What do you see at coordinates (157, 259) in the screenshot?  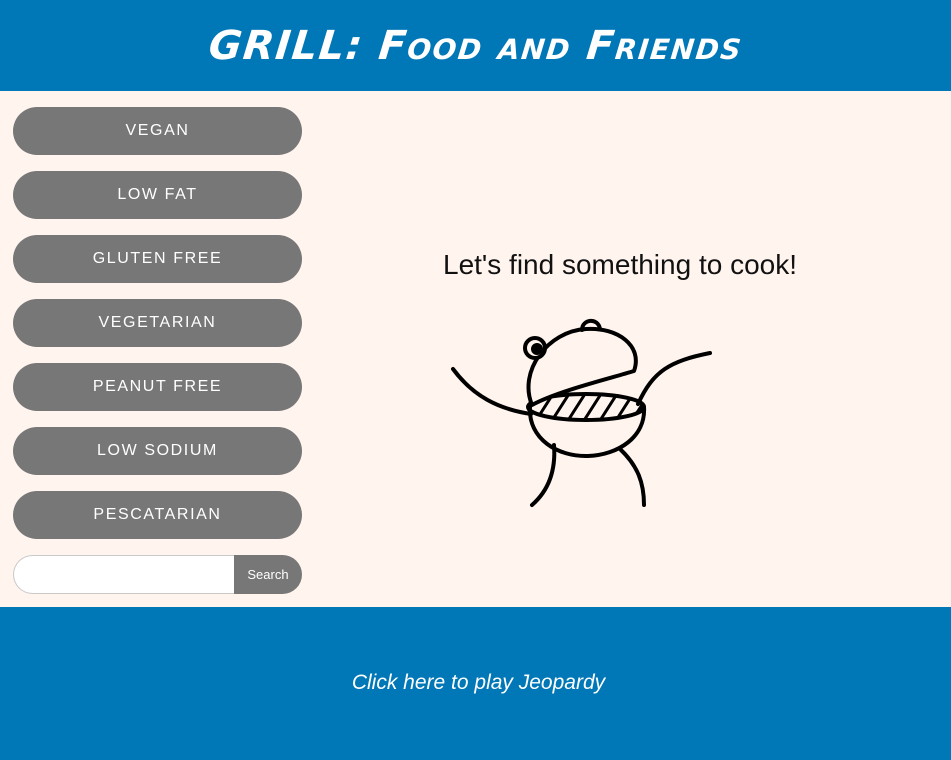 I see `filter-button-gluten-free: GLUTEN FREE` at bounding box center [157, 259].